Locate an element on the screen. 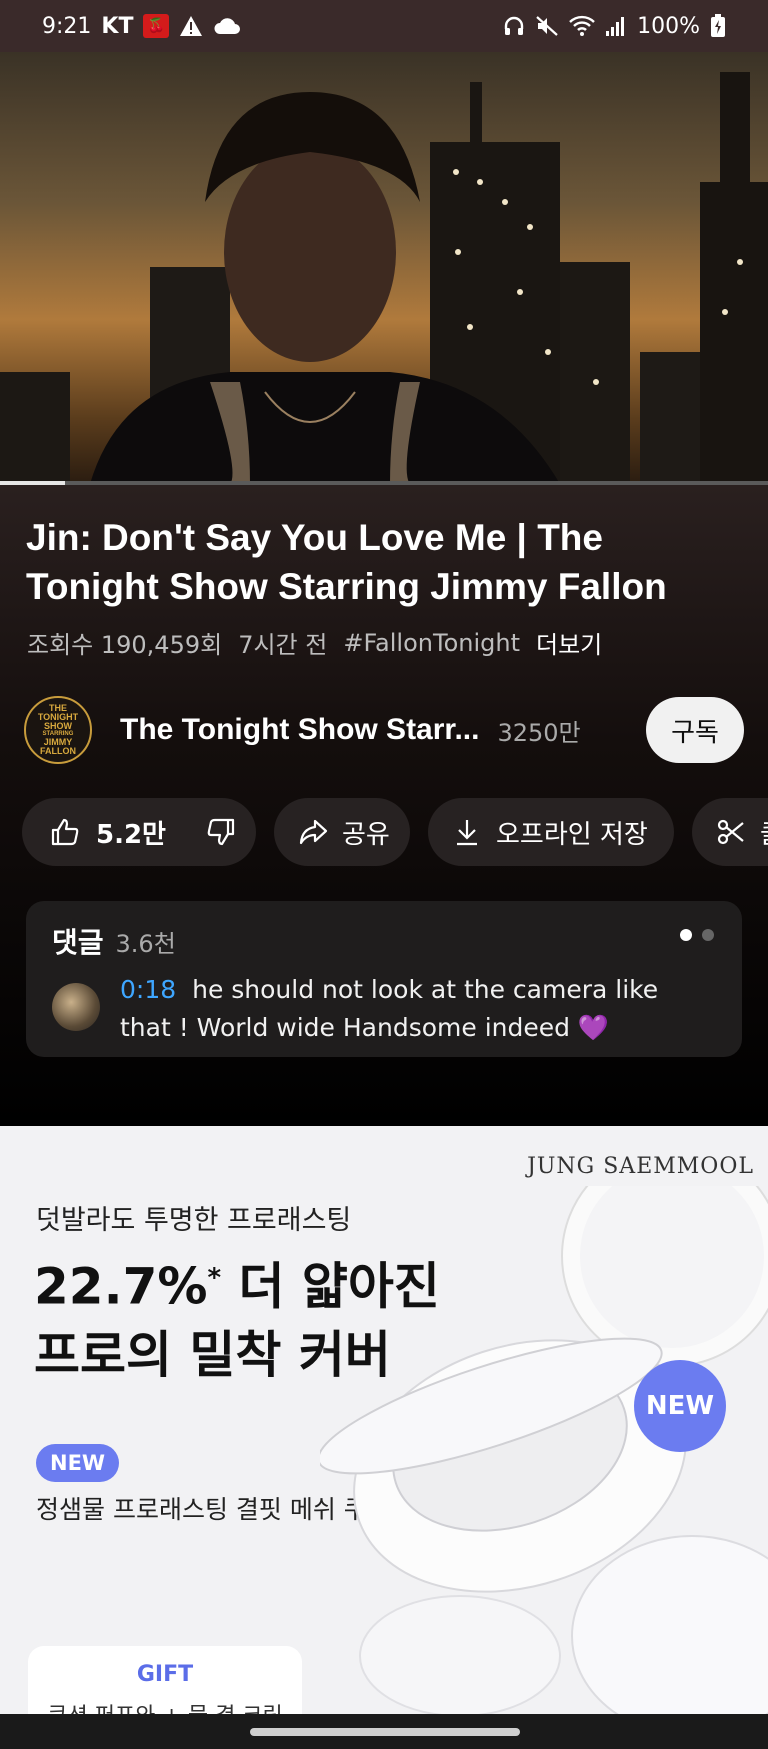 The height and width of the screenshot is (1749, 768). carousel-dot-active is located at coordinates (686, 935).